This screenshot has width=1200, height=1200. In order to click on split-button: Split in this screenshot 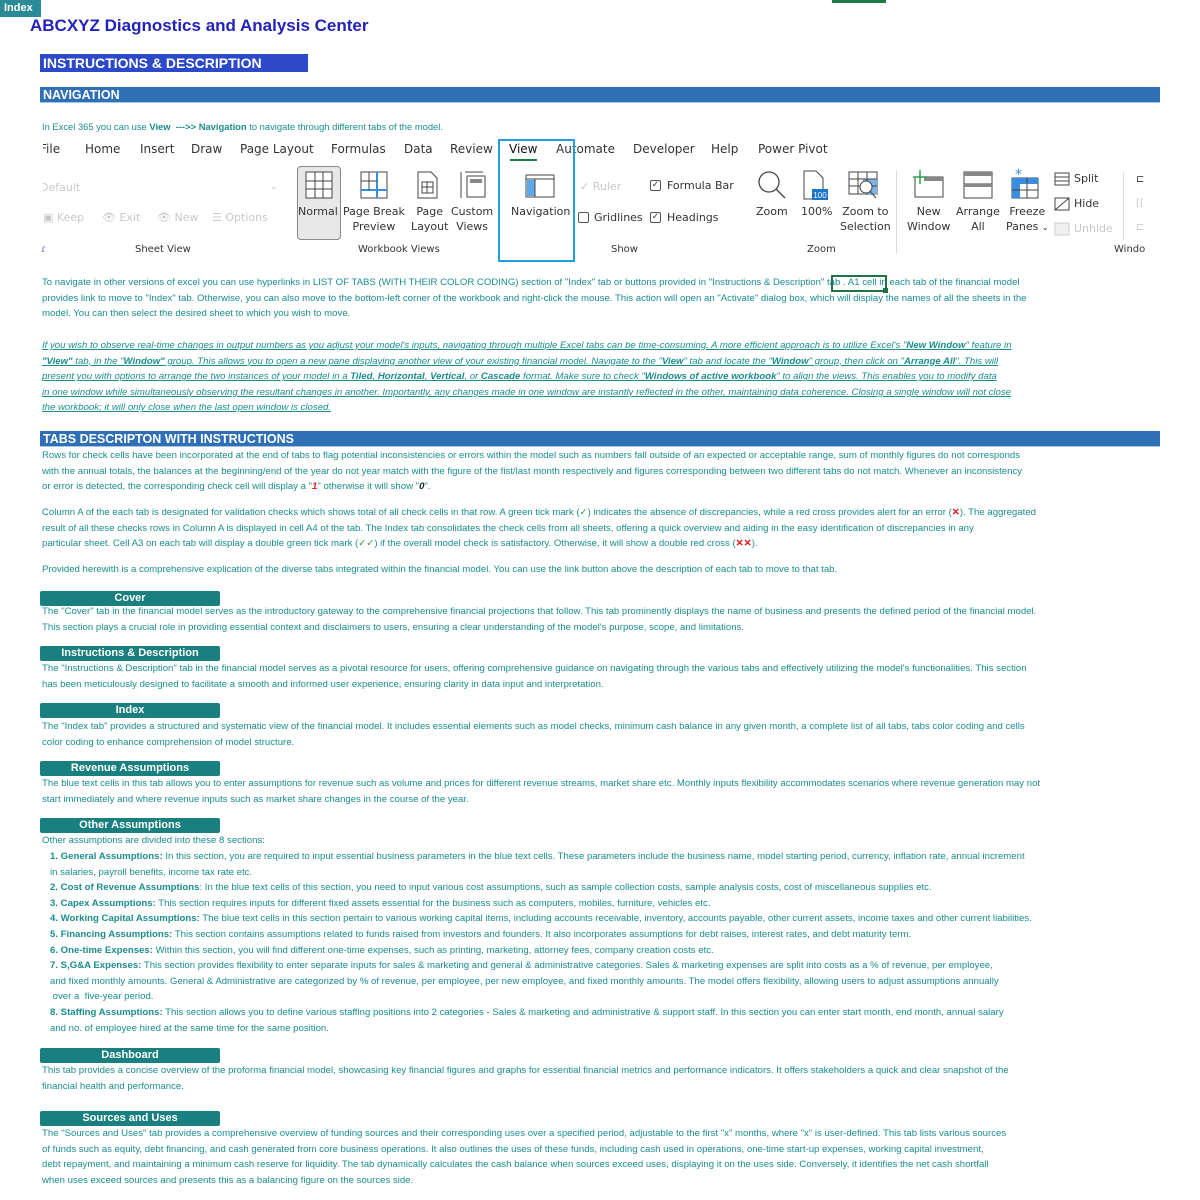, I will do `click(1086, 178)`.